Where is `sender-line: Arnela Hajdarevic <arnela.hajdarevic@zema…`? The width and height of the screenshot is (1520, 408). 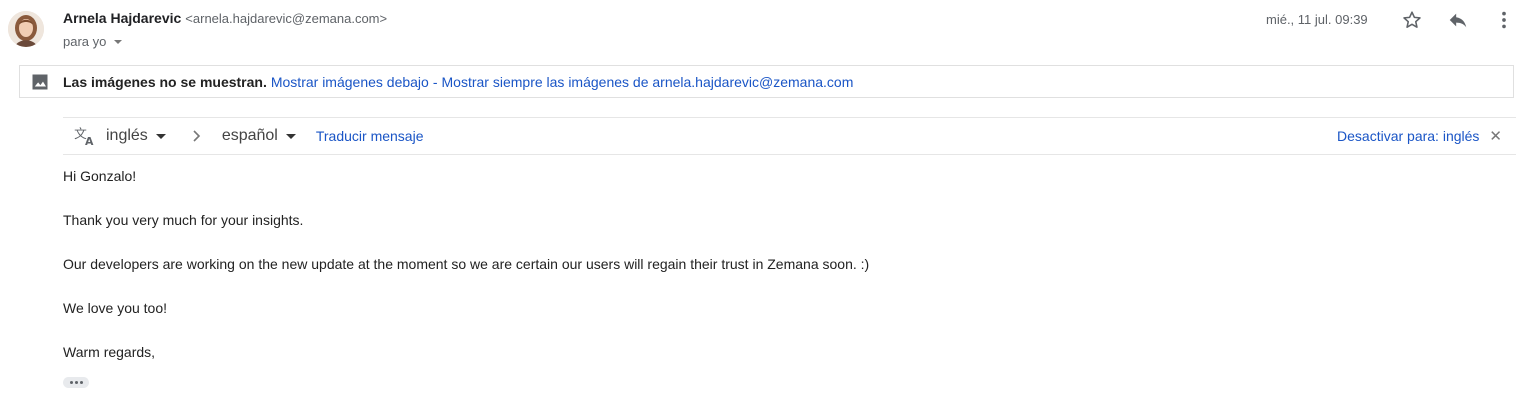 sender-line: Arnela Hajdarevic <arnela.hajdarevic@zema… is located at coordinates (225, 18).